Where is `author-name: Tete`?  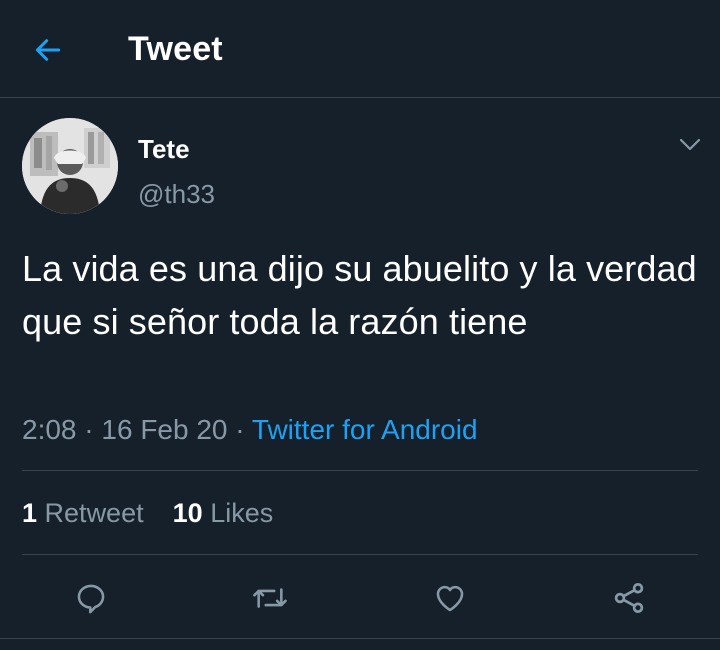
author-name: Tete is located at coordinates (164, 149).